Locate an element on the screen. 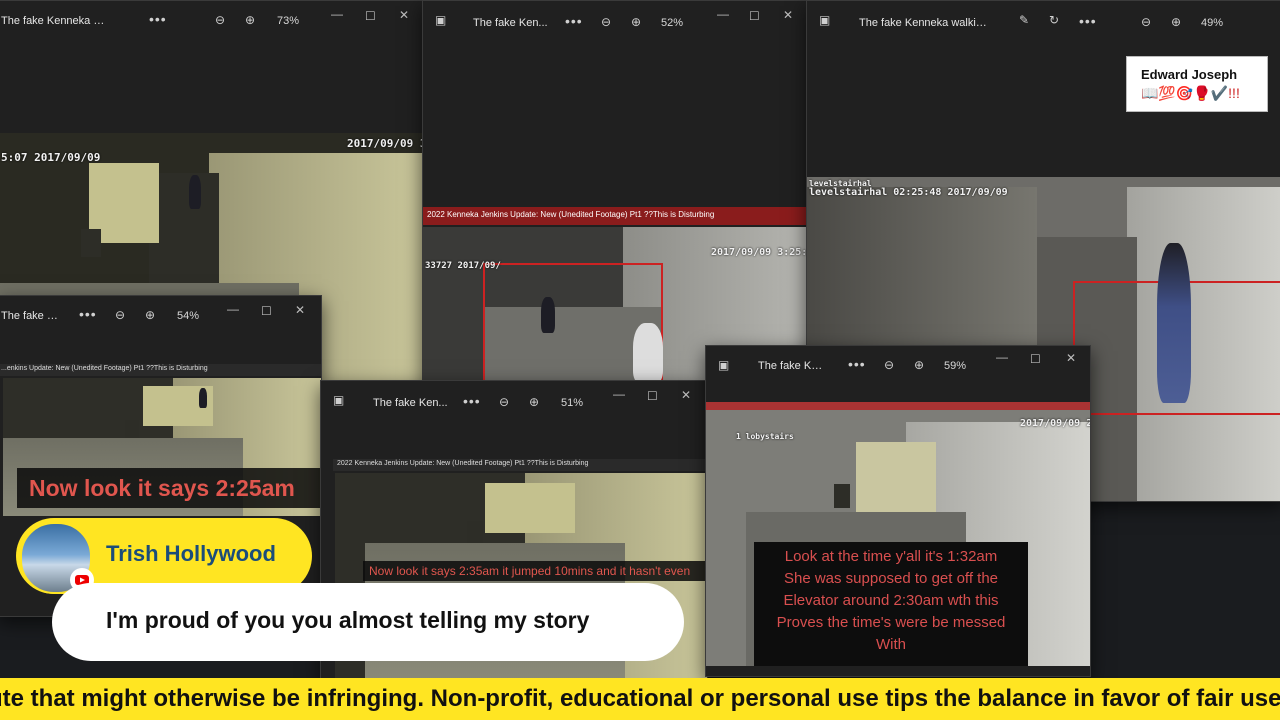  rotate-icon: ↻ is located at coordinates (1054, 20).